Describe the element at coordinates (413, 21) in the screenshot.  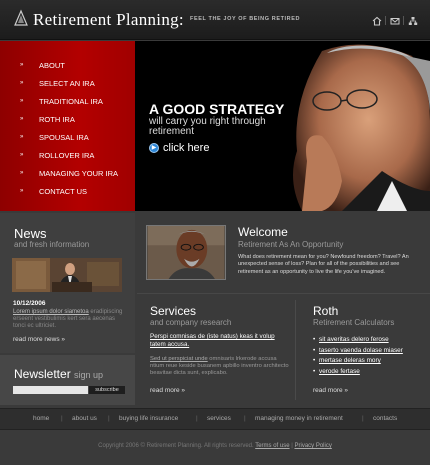
I see `sitemap-icon` at that location.